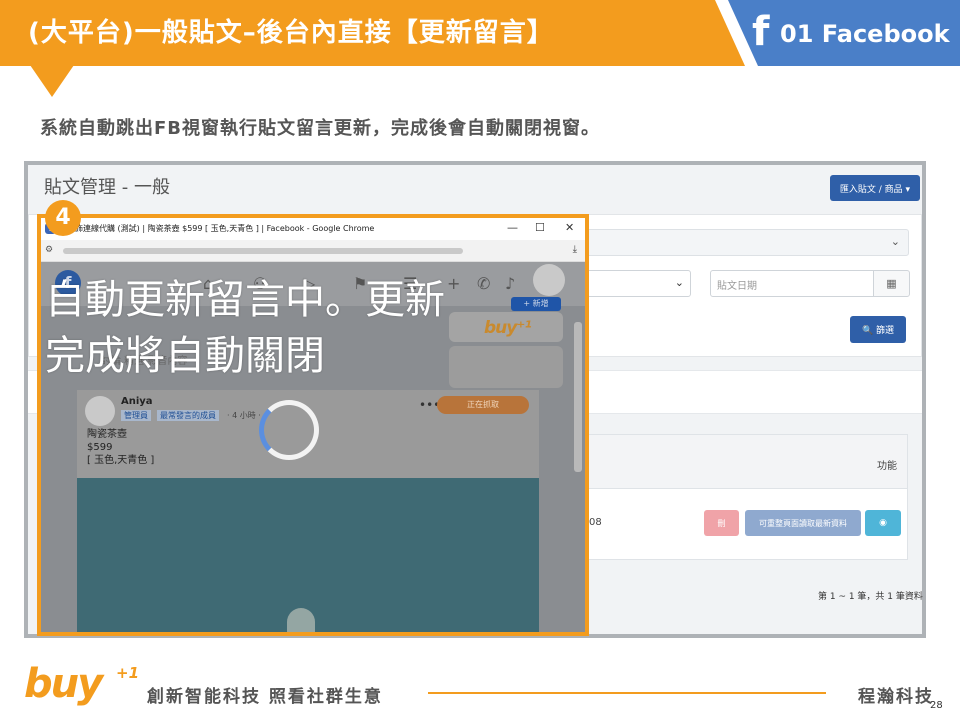  Describe the element at coordinates (744, 242) in the screenshot. I see `group-select: ⌄` at that location.